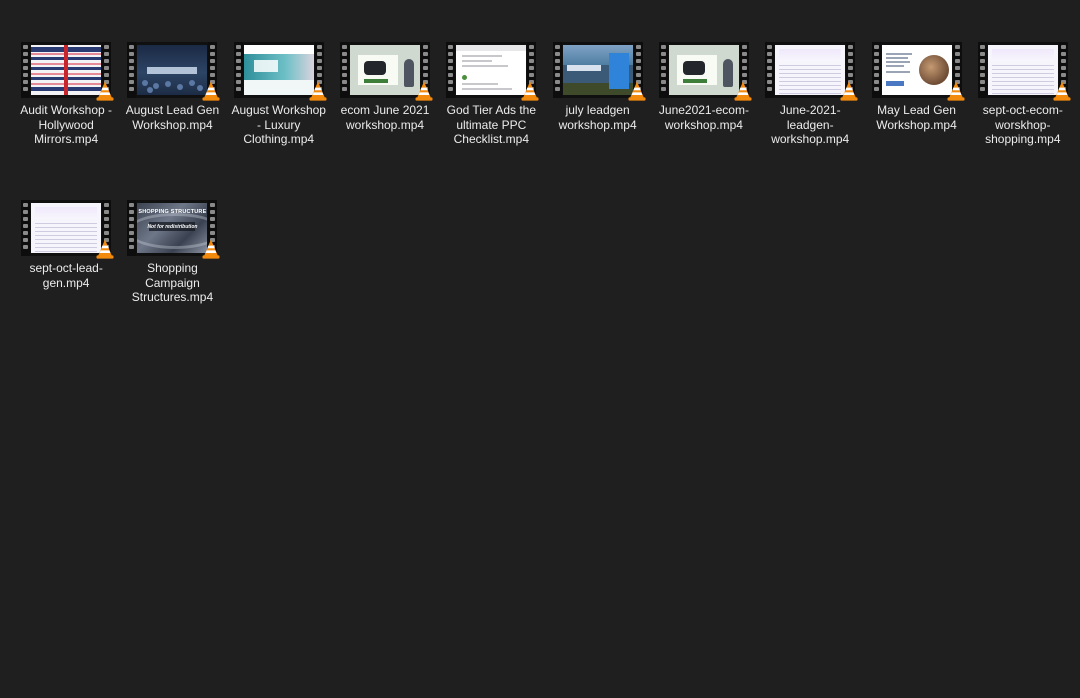  I want to click on file-item: June2021-ecom-workshop.mp4, so click(704, 117).